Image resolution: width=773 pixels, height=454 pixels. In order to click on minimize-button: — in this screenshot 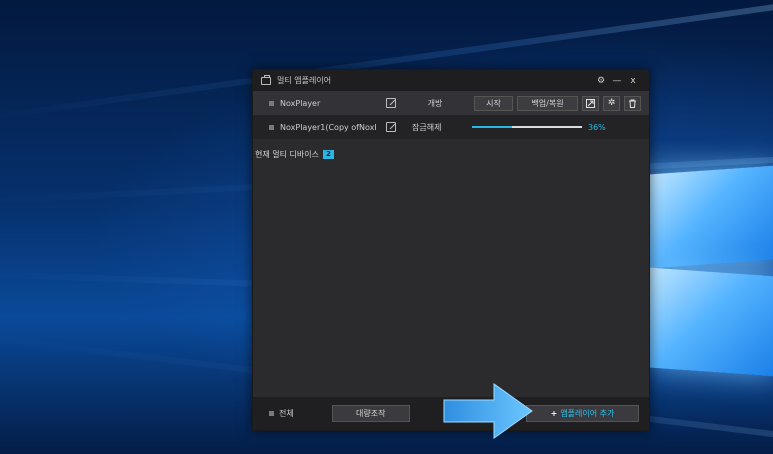, I will do `click(617, 81)`.